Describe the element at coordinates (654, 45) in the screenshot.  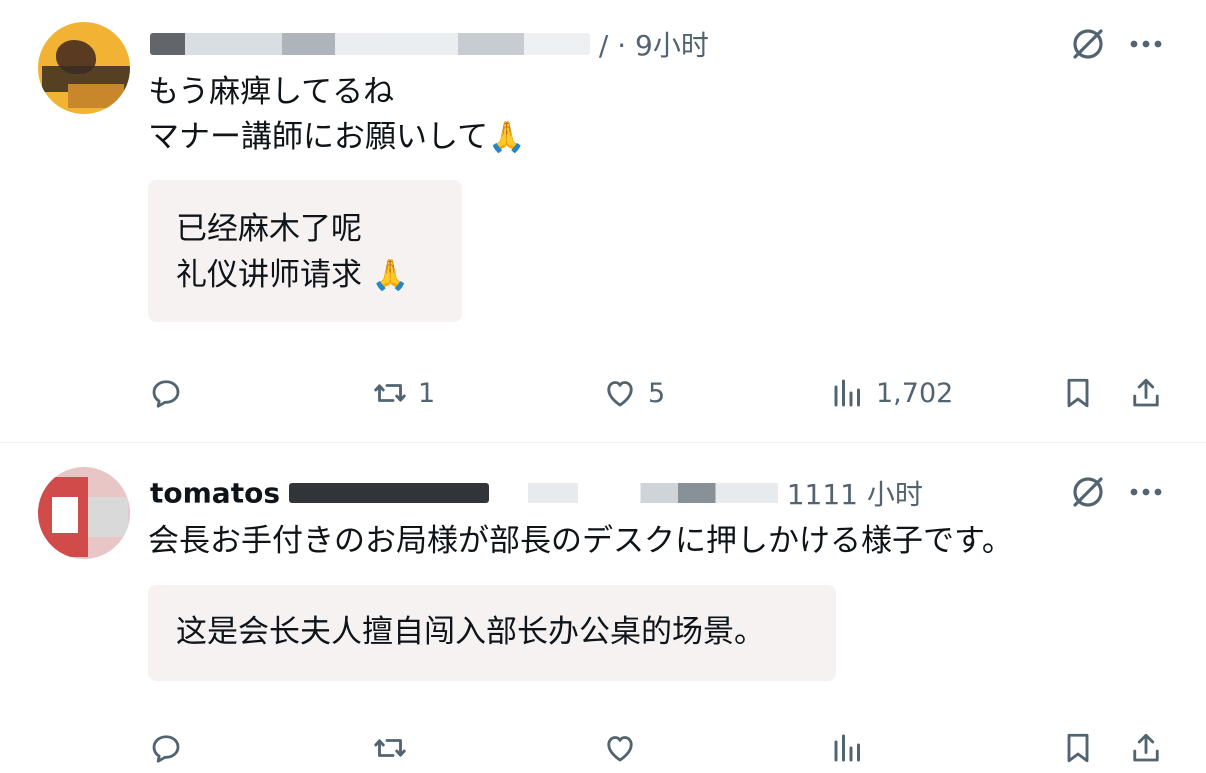
I see `post-time: / · 9小时` at that location.